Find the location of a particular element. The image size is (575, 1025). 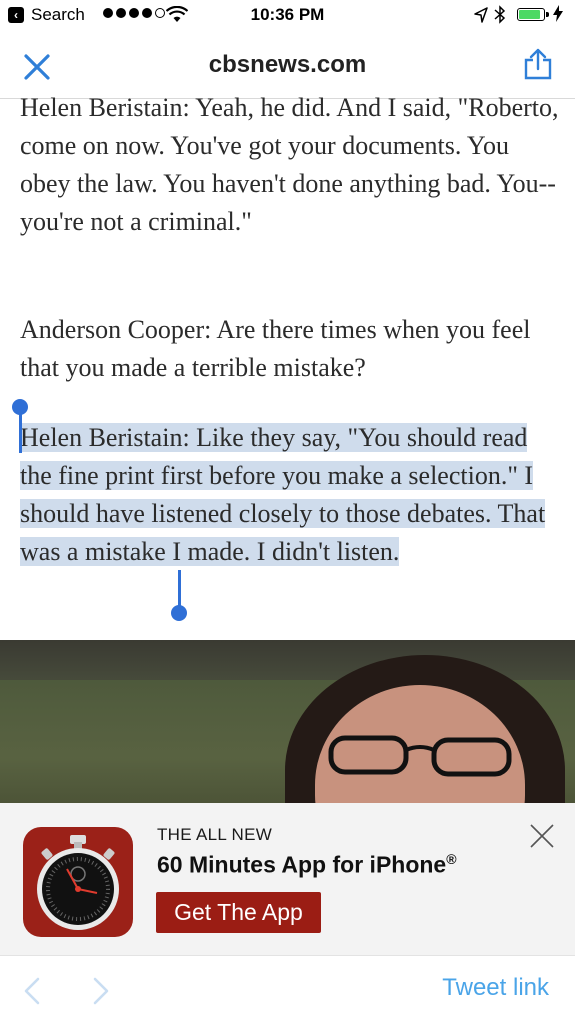

selection-end-handle is located at coordinates (179, 613).